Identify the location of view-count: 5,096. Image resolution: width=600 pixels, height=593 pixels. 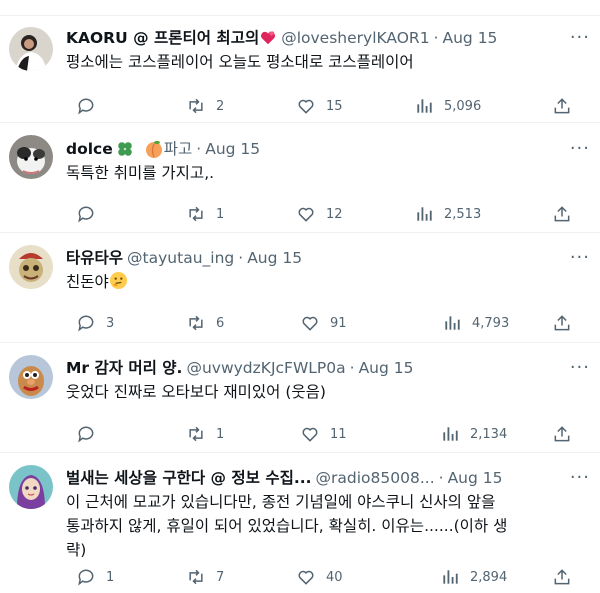
(463, 106).